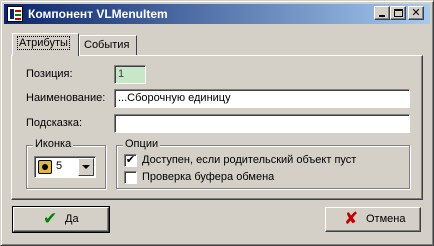 The height and width of the screenshot is (246, 434). What do you see at coordinates (130, 177) in the screenshot?
I see `checkbox-clipboard-check` at bounding box center [130, 177].